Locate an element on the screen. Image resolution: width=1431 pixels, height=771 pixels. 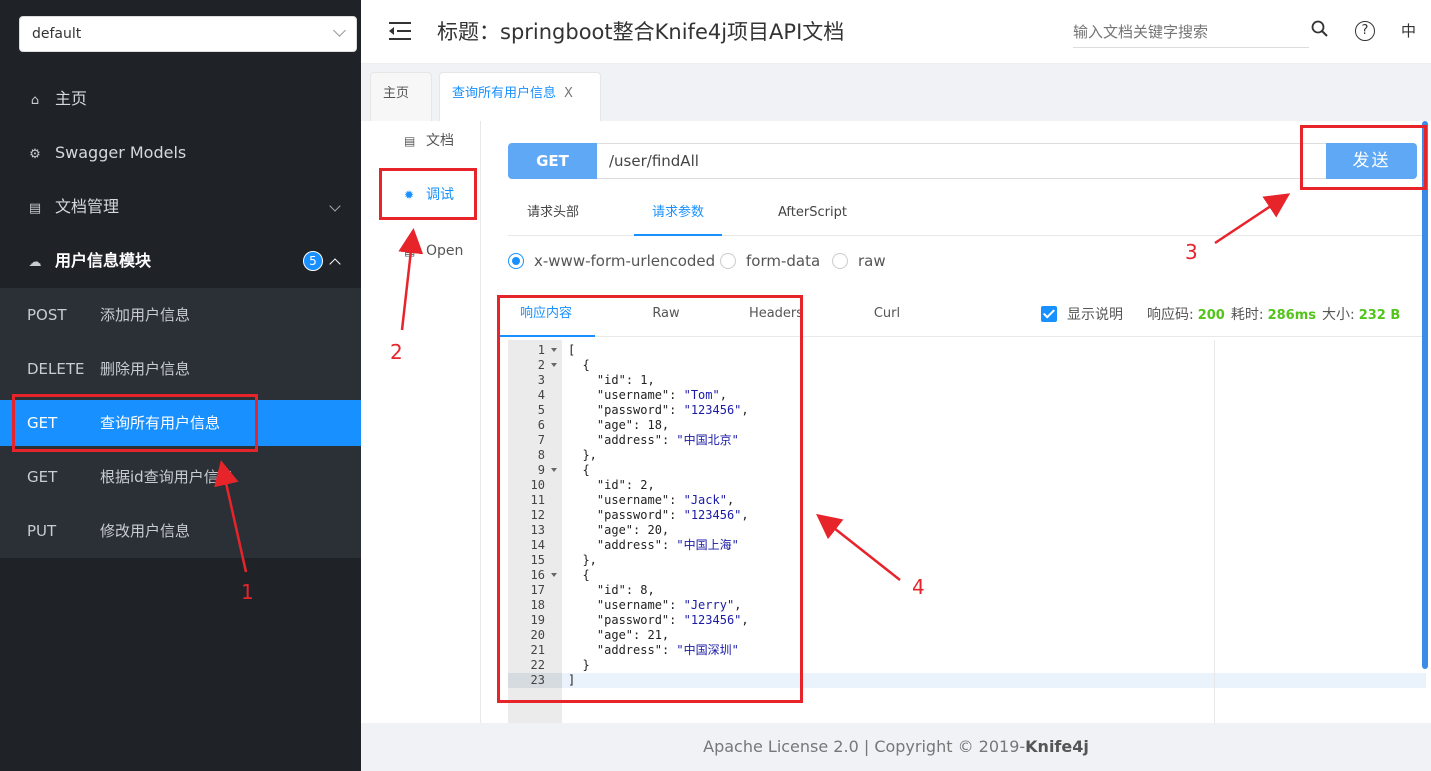
checkbox-checked-icon is located at coordinates (1049, 314).